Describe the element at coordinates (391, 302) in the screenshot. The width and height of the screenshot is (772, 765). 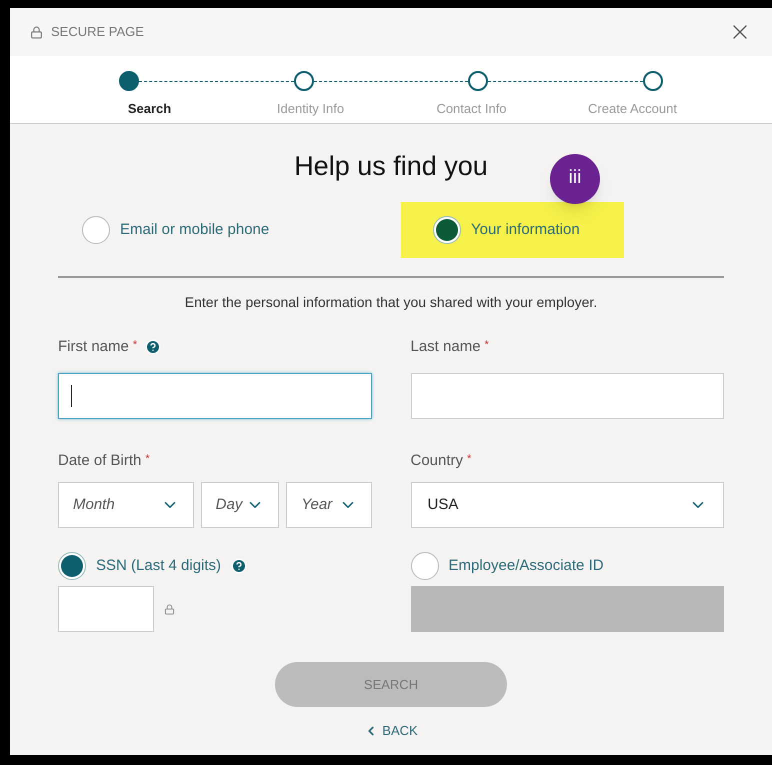
I see `instruction-text: Enter the personal information that you shared with your employer.` at that location.